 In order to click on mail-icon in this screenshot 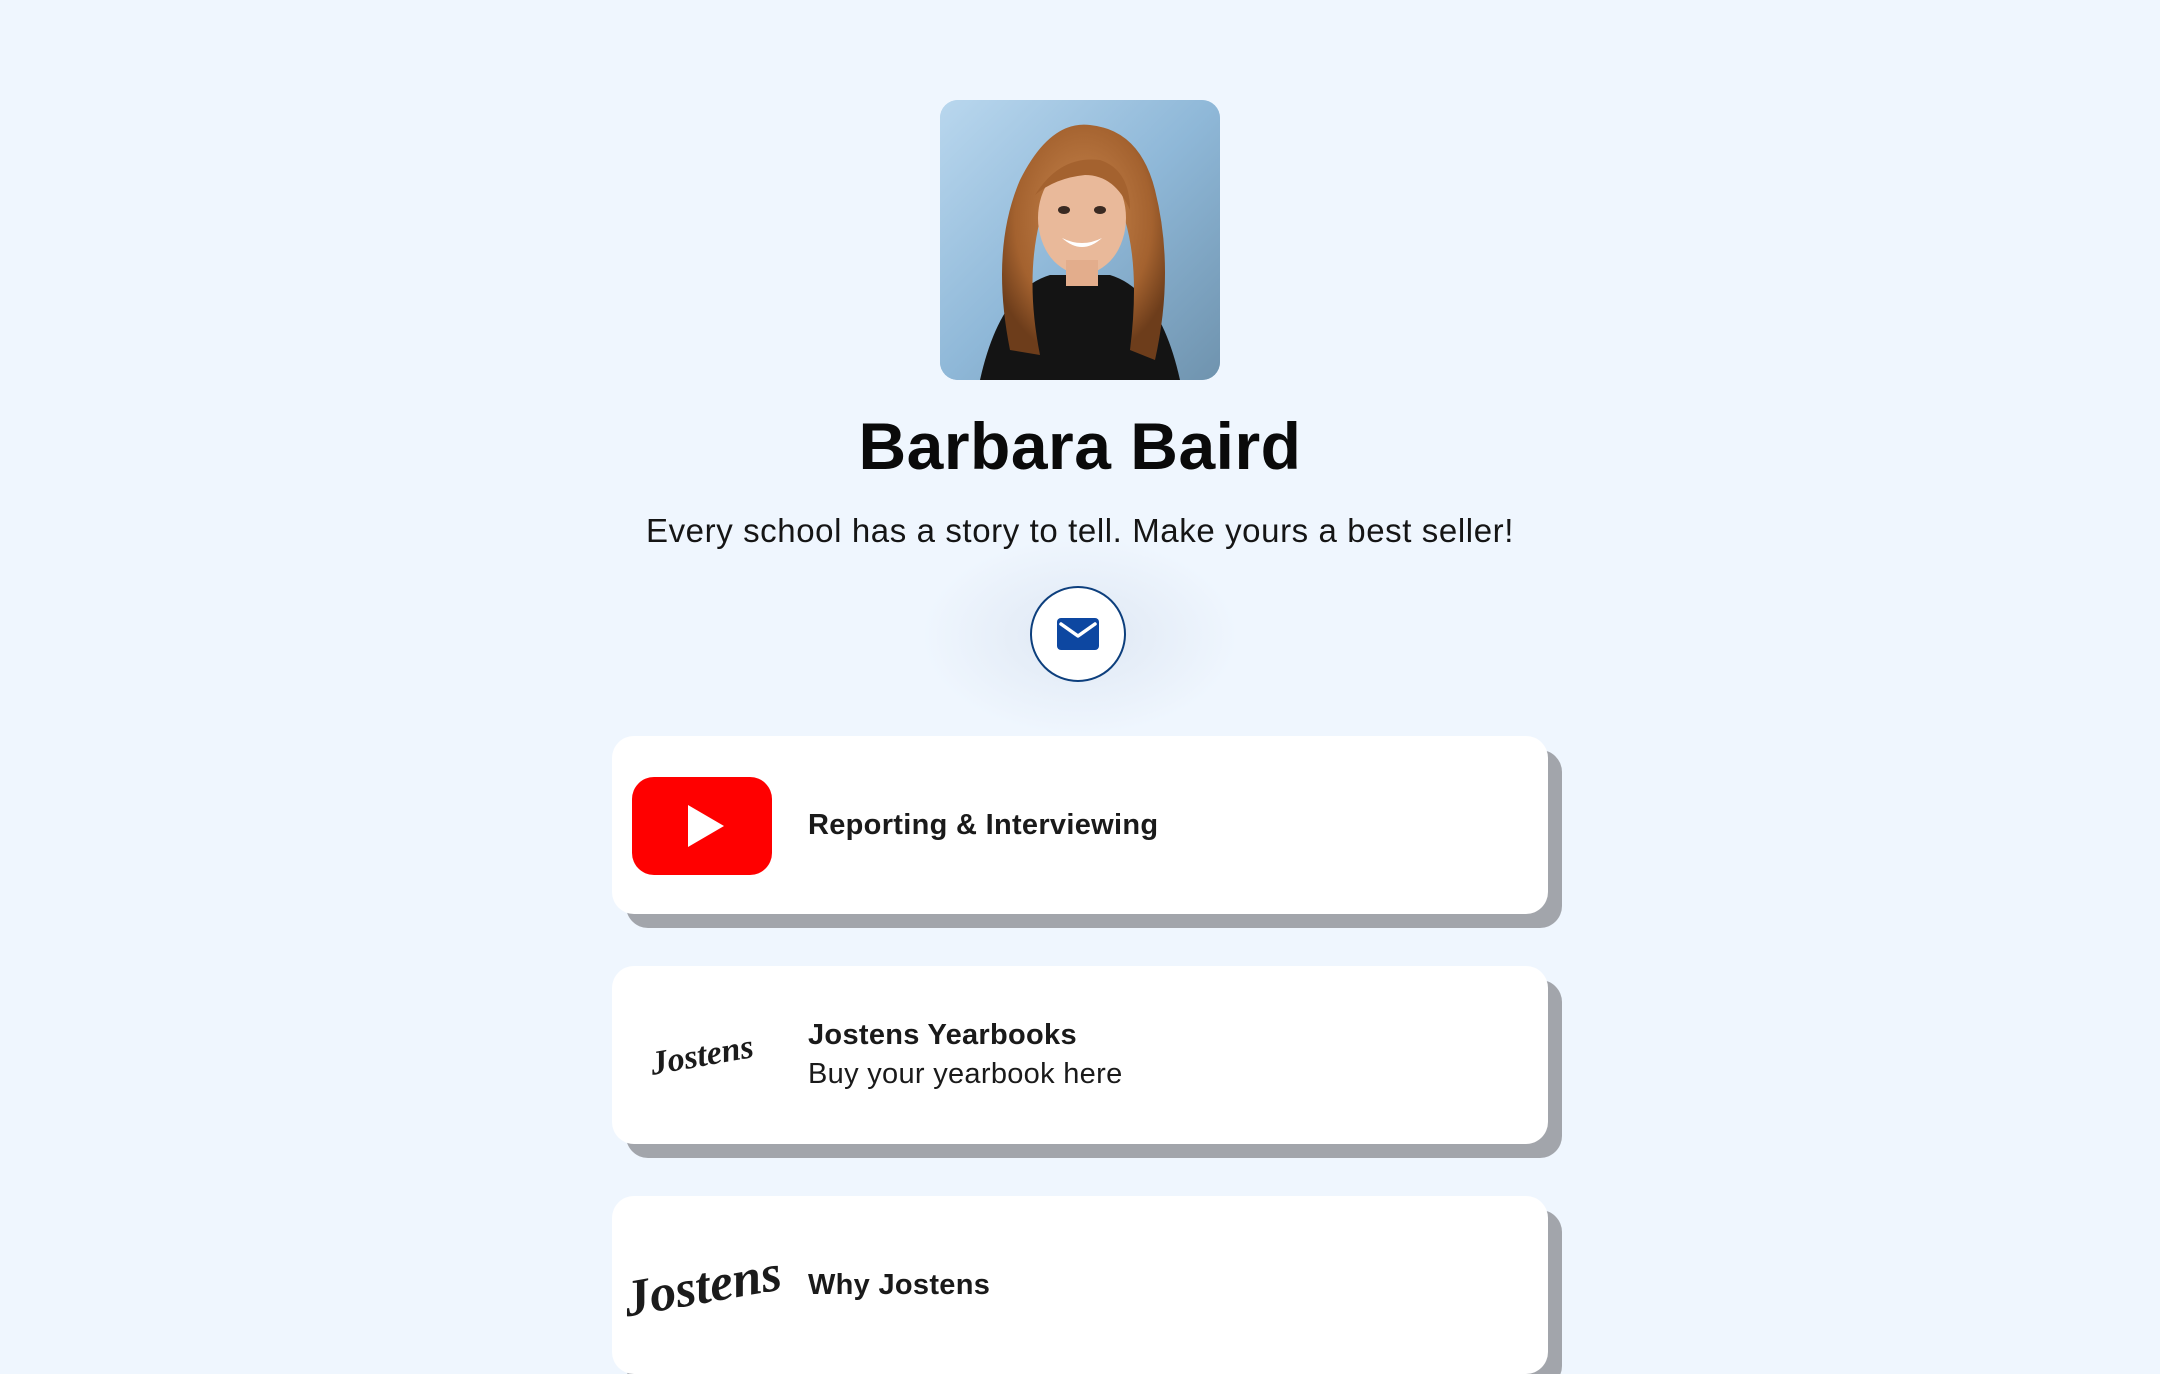, I will do `click(1078, 634)`.